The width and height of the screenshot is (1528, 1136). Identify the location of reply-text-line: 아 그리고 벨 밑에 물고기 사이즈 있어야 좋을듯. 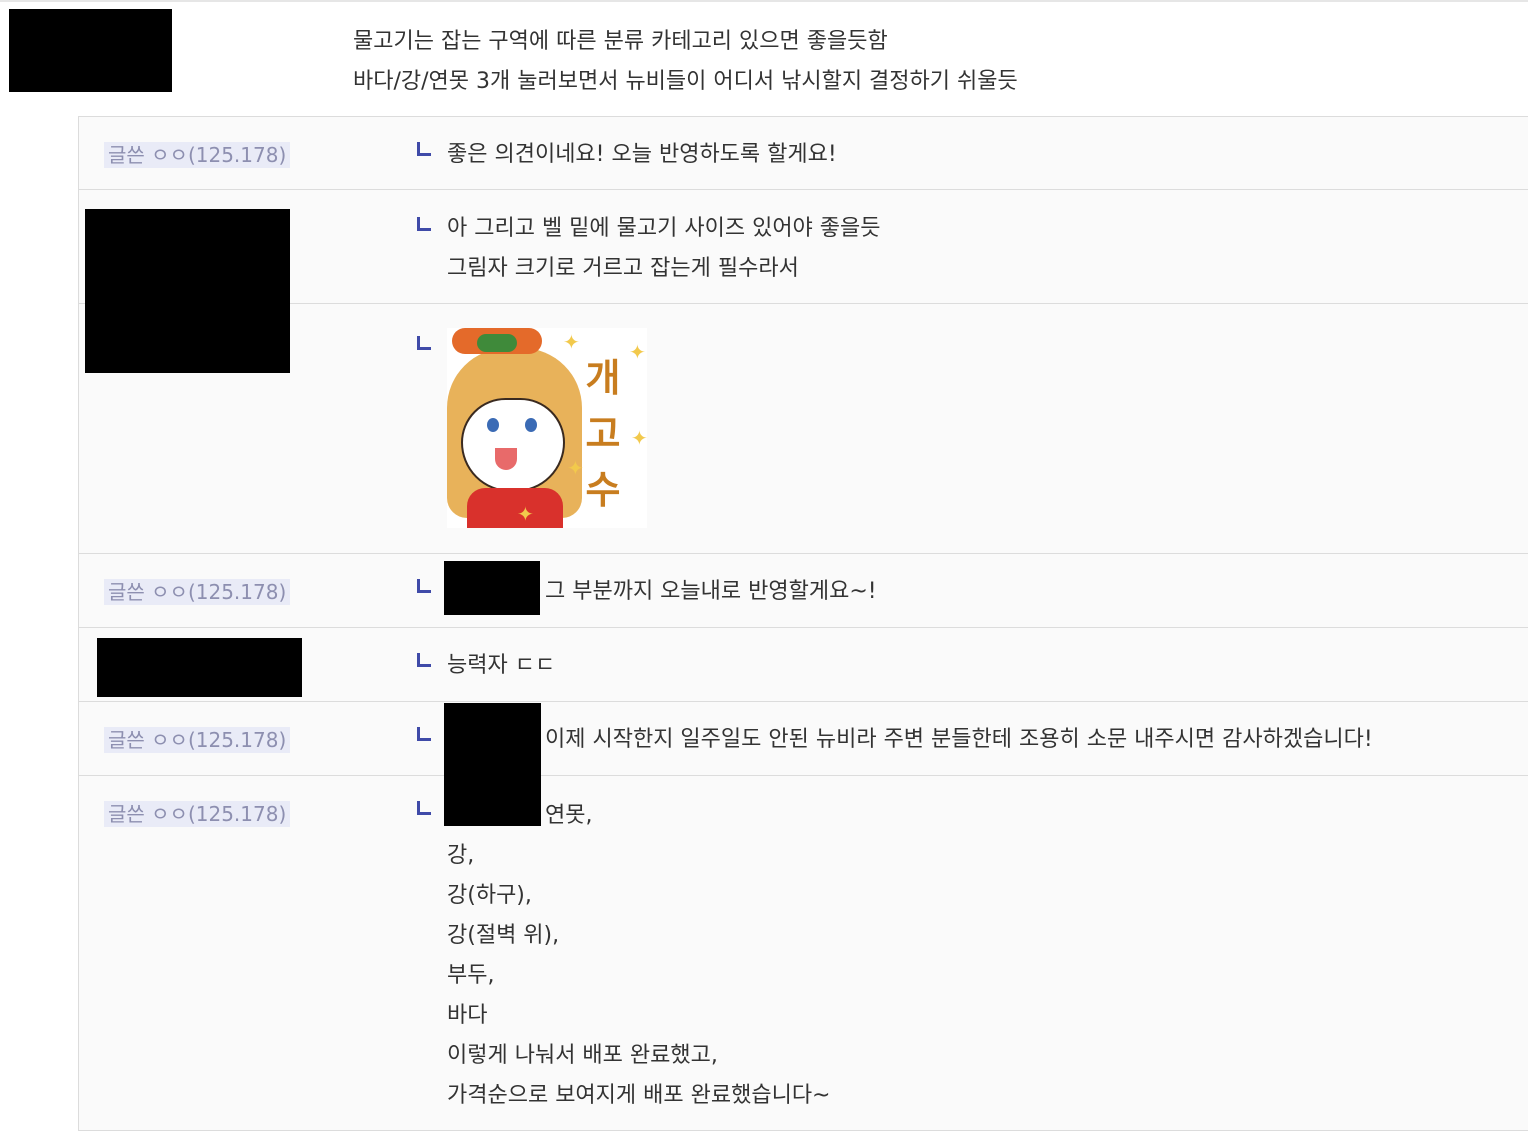
(664, 228).